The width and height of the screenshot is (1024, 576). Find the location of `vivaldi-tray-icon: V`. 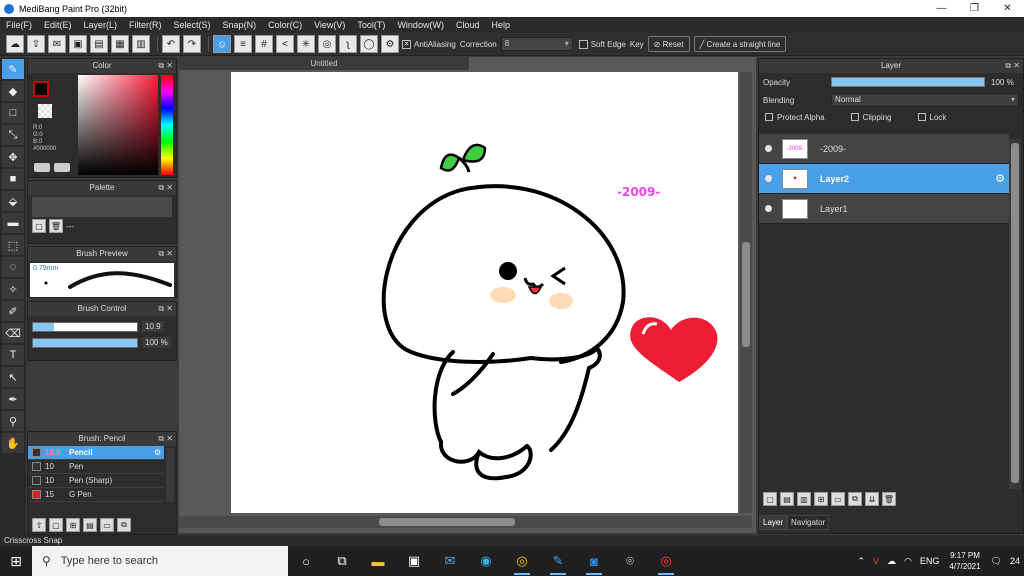

vivaldi-tray-icon: V is located at coordinates (876, 561).